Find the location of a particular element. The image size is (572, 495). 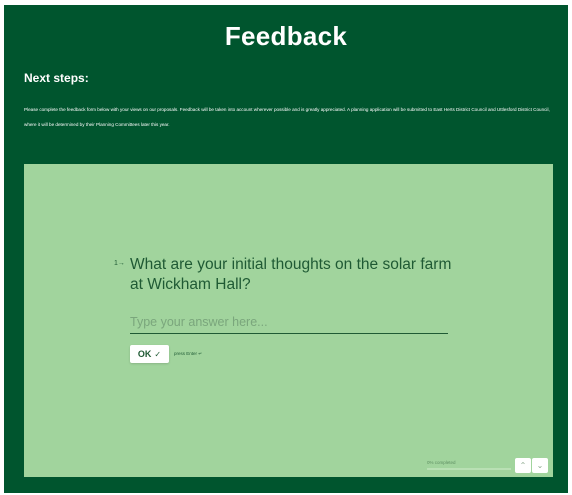

answer-input is located at coordinates (289, 322).